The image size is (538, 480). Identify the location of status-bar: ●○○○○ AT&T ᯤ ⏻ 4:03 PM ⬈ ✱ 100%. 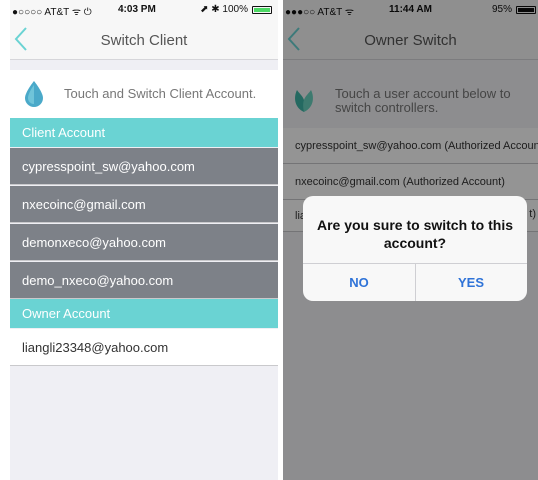
(144, 10).